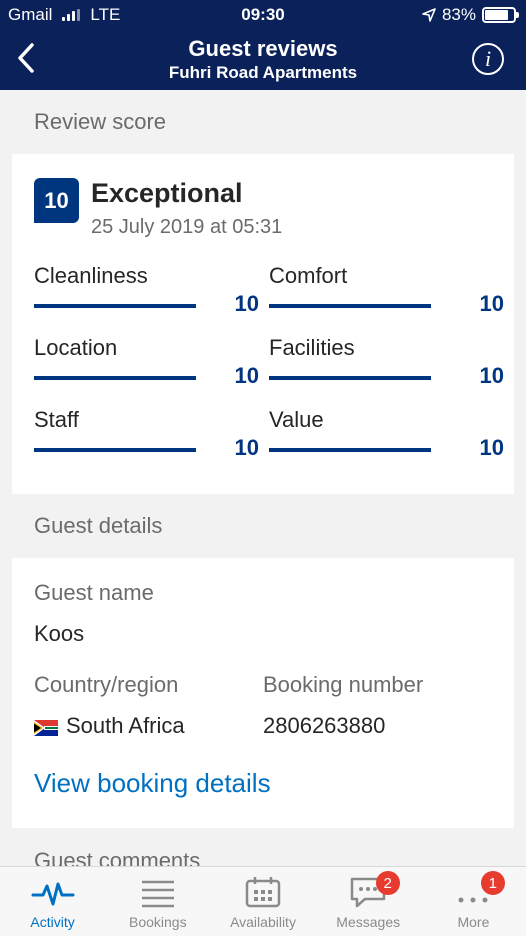  What do you see at coordinates (386, 297) in the screenshot?
I see `rating-comfort: Comfort 10` at bounding box center [386, 297].